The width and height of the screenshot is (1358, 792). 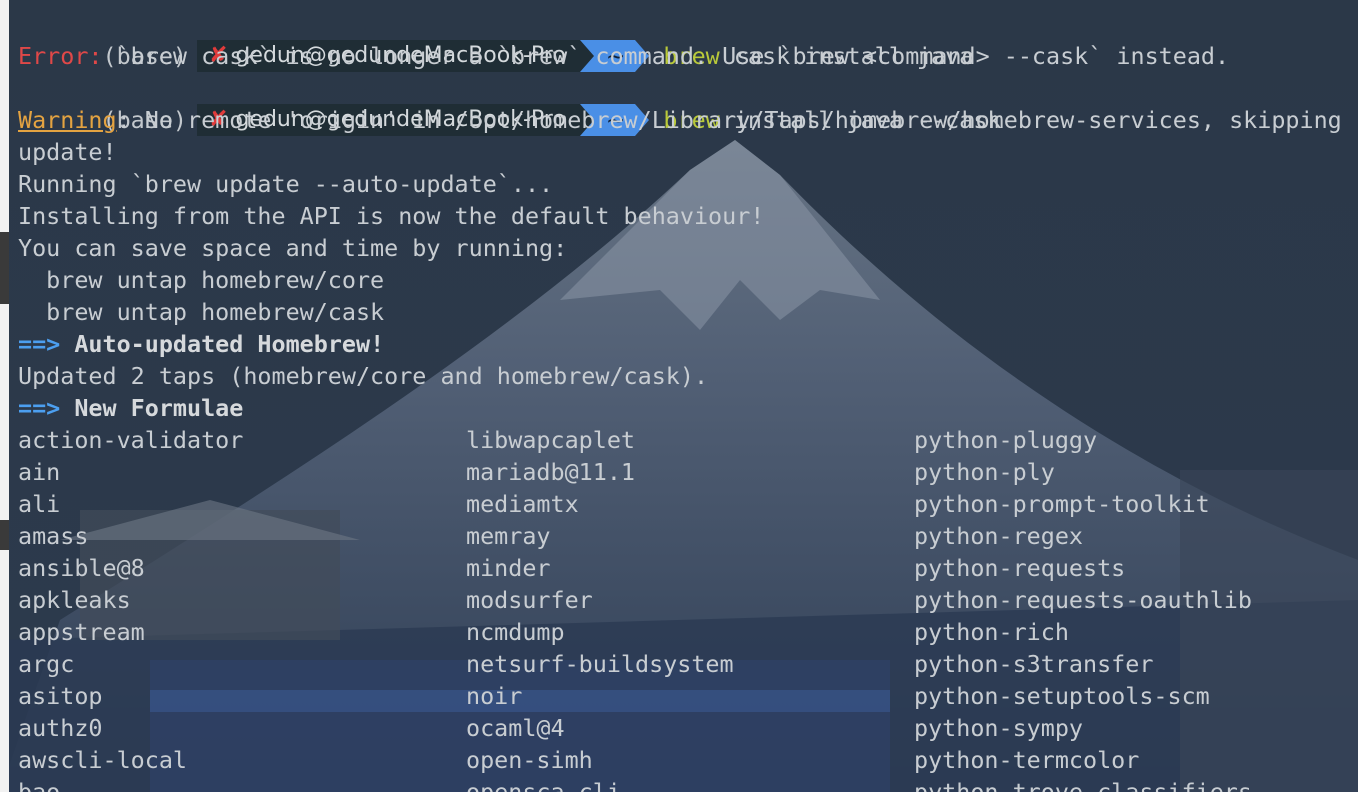 What do you see at coordinates (81, 632) in the screenshot?
I see `formula-item: appstream` at bounding box center [81, 632].